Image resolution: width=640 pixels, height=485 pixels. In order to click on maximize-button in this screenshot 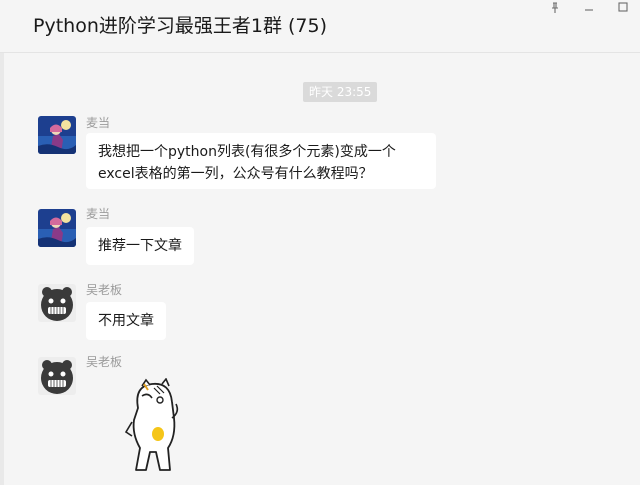, I will do `click(623, 8)`.